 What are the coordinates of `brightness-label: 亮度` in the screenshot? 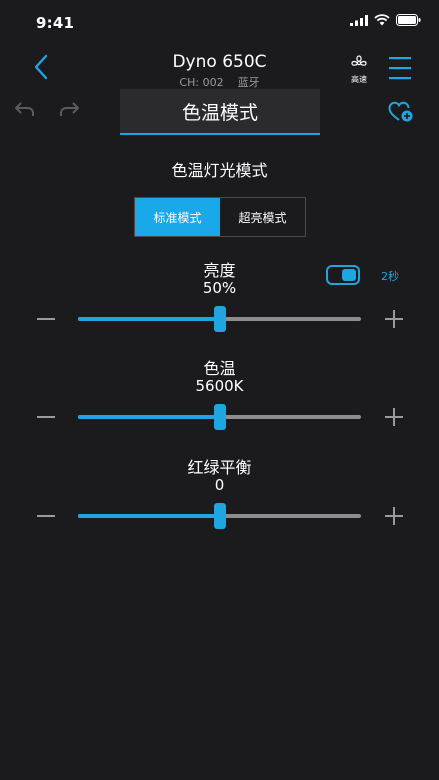 It's located at (219, 270).